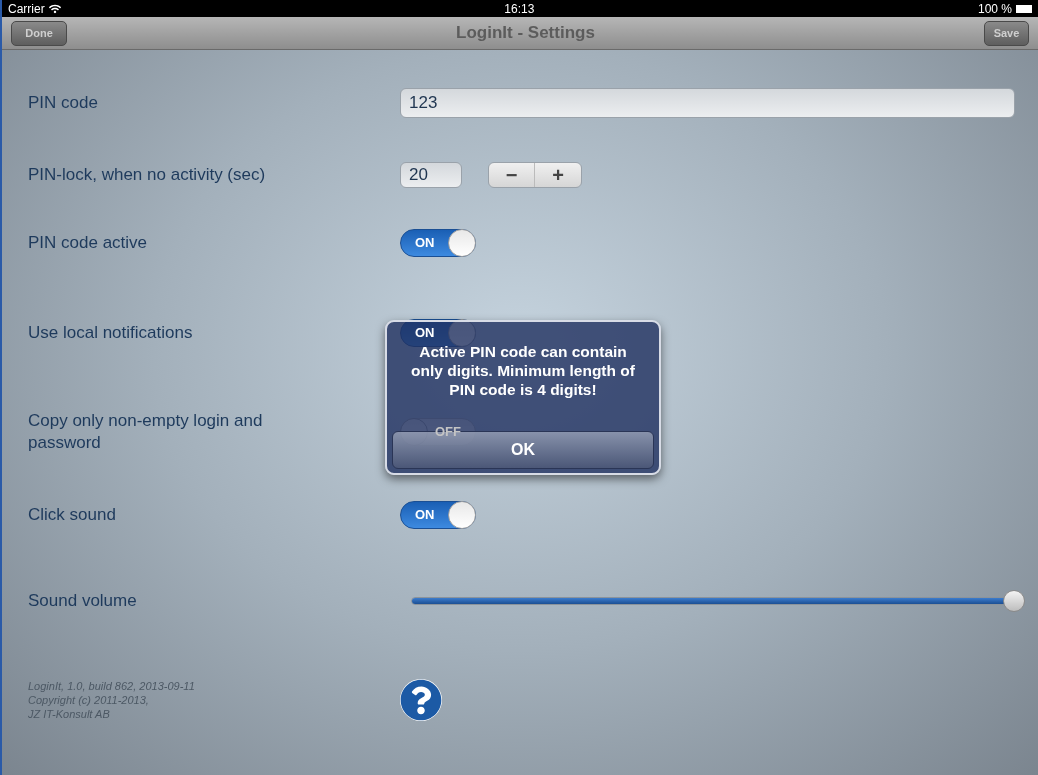 The height and width of the screenshot is (775, 1038). Describe the element at coordinates (69, 714) in the screenshot. I see `version-info-line: JZ IT-Konsult AB` at that location.